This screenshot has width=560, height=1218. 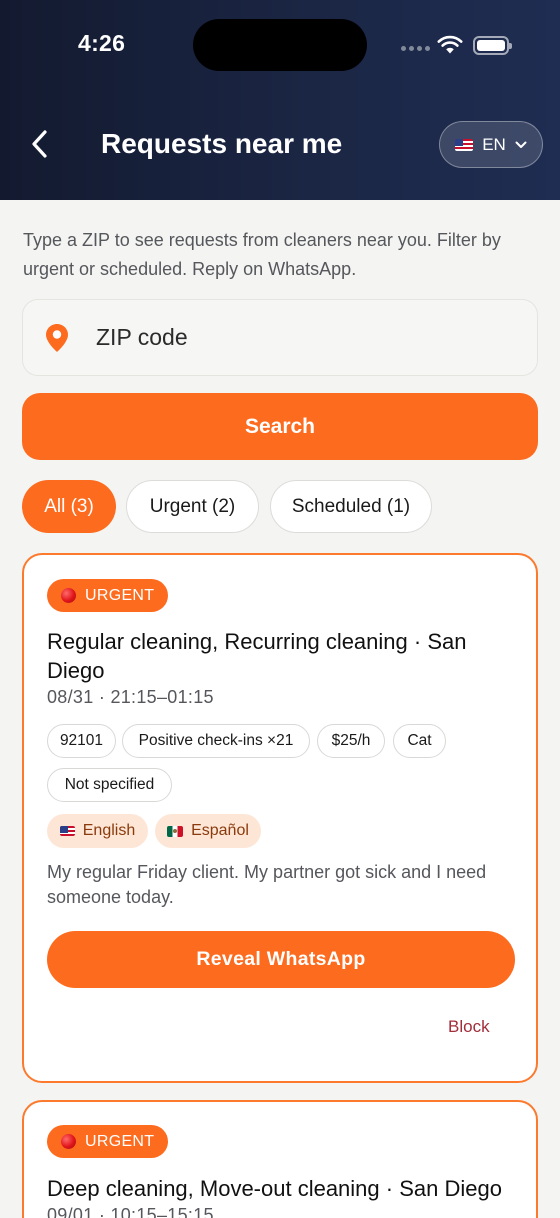 What do you see at coordinates (492, 45) in the screenshot?
I see `battery-icon` at bounding box center [492, 45].